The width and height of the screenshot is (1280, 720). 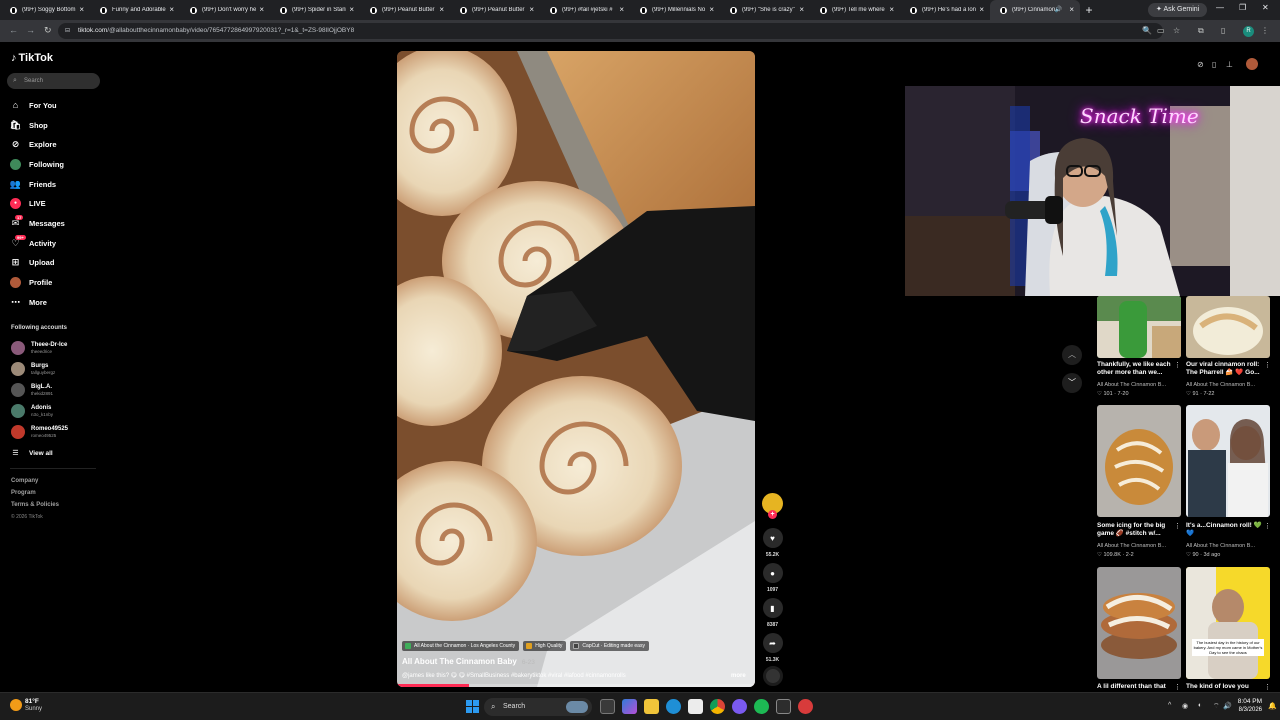 I want to click on nav-explore: ⊘ Explore, so click(x=33, y=144).